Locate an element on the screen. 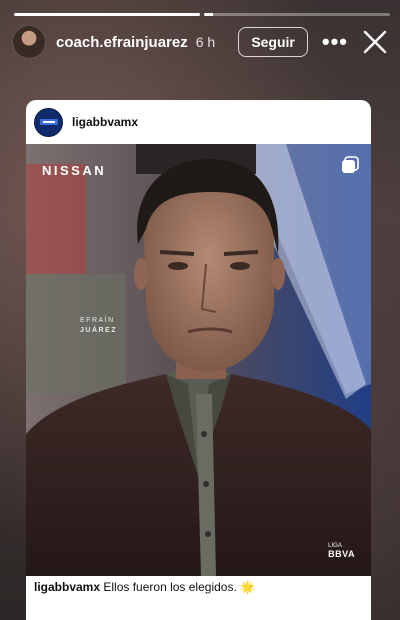  caption-text: Ellos fueron los elegidos. 🌟 is located at coordinates (179, 587).